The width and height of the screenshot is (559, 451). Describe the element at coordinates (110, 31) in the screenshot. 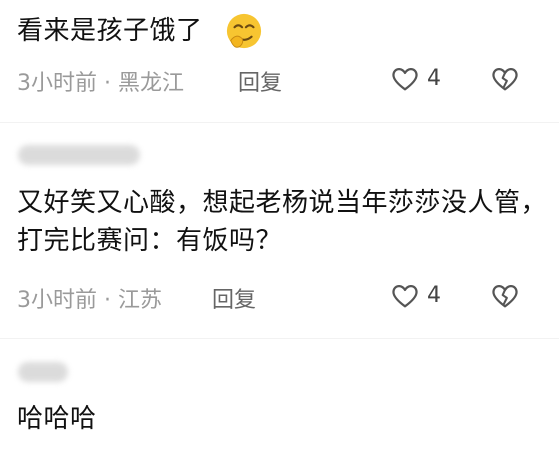

I see `comment-text-1: 看来是孩子饿了` at that location.